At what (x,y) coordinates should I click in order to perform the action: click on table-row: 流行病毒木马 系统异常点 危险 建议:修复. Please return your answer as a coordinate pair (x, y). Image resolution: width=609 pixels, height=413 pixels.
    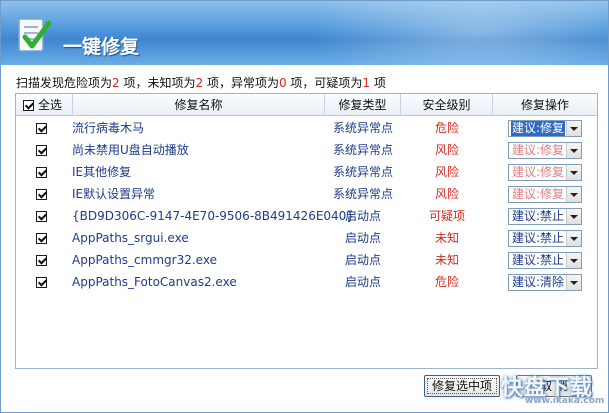
    Looking at the image, I should click on (306, 128).